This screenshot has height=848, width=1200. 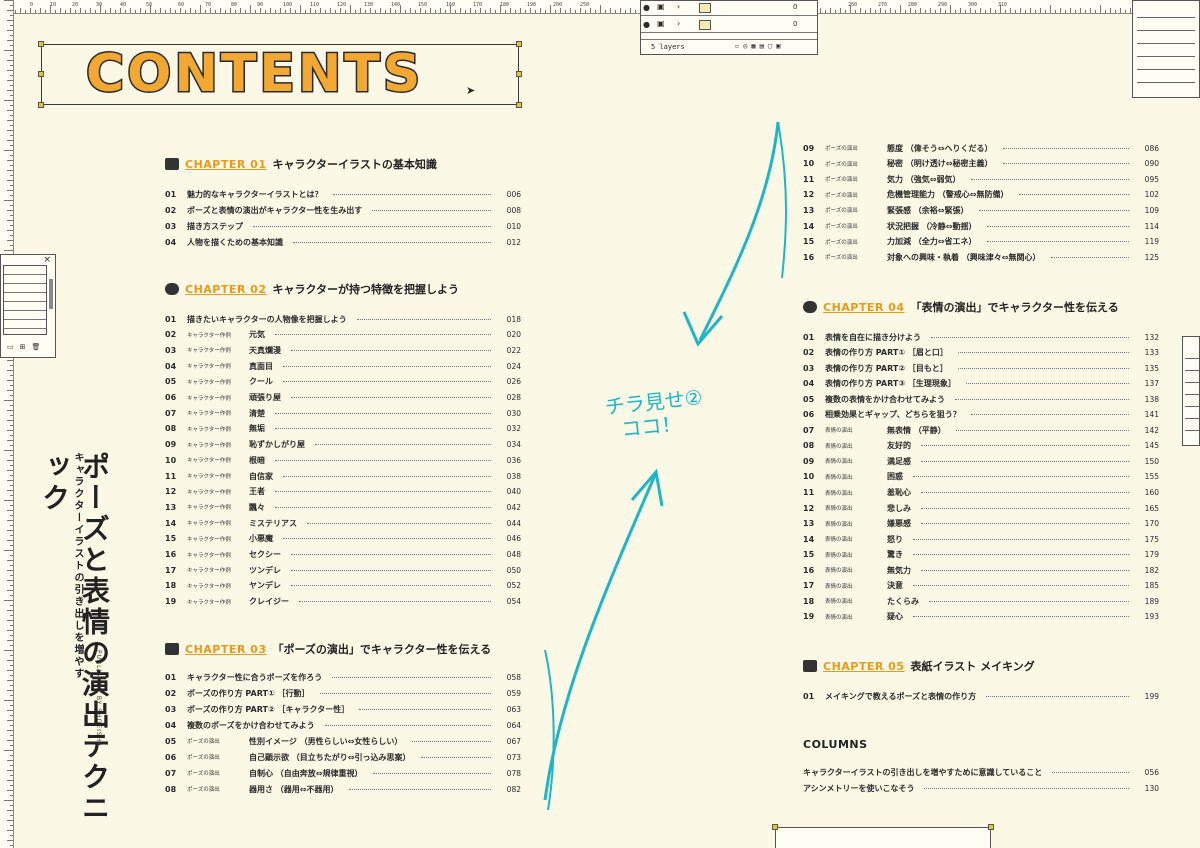 I want to click on column-row: キャラクターイラストの引き出しを増やすために意識していること 056, so click(x=981, y=772).